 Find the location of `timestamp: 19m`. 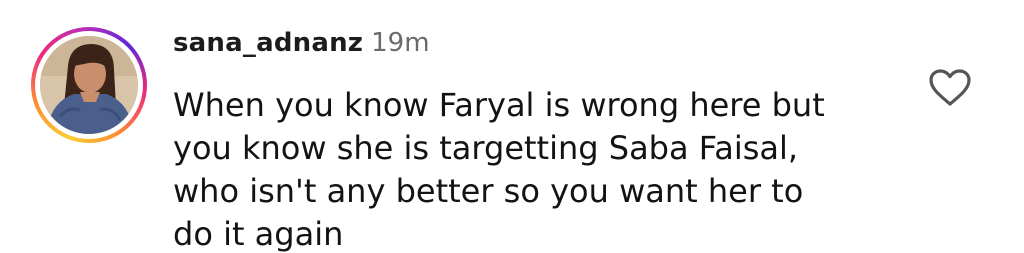

timestamp: 19m is located at coordinates (400, 43).